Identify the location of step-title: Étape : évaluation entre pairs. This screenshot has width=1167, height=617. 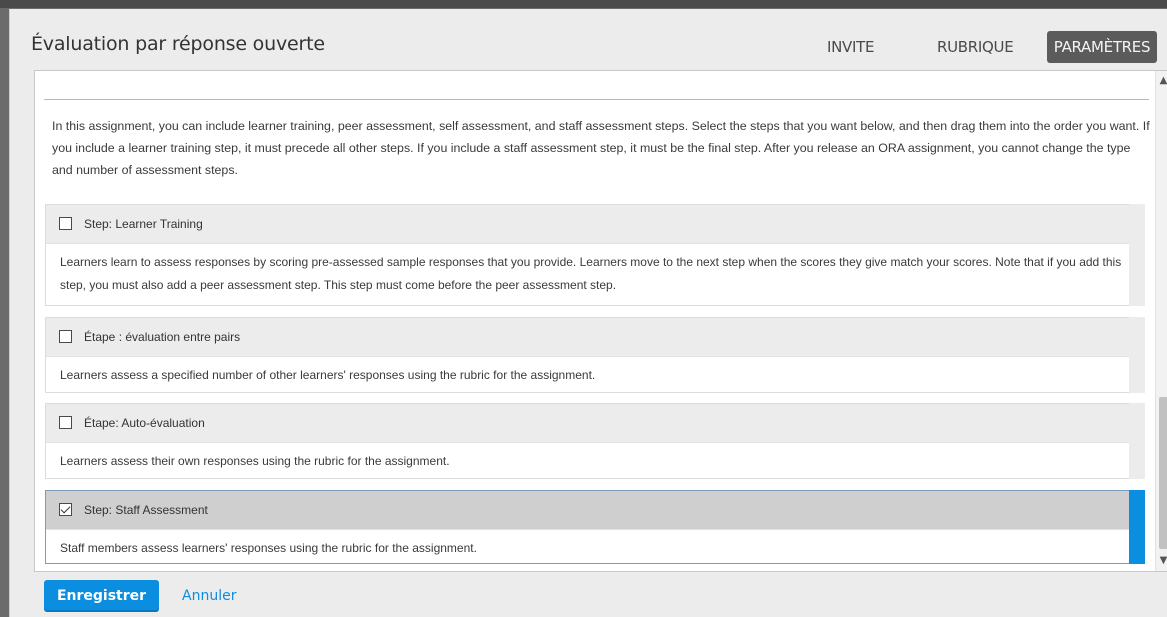
(162, 337).